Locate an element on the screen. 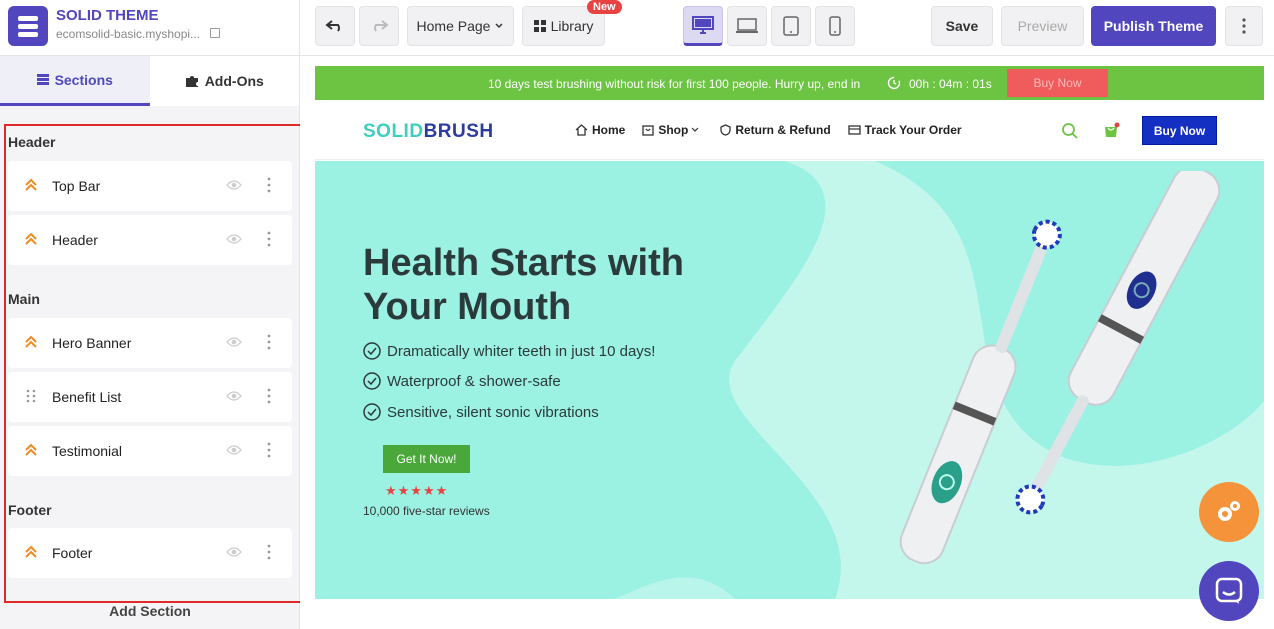 Image resolution: width=1274 pixels, height=629 pixels. drag-handle-icon is located at coordinates (31, 396).